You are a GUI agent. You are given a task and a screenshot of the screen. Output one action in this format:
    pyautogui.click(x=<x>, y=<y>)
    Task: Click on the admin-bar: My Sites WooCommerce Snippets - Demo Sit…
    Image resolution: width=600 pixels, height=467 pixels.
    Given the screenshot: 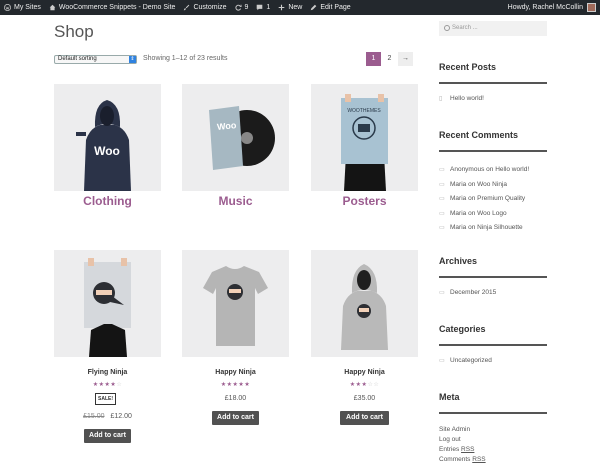 What is the action you would take?
    pyautogui.click(x=300, y=7)
    